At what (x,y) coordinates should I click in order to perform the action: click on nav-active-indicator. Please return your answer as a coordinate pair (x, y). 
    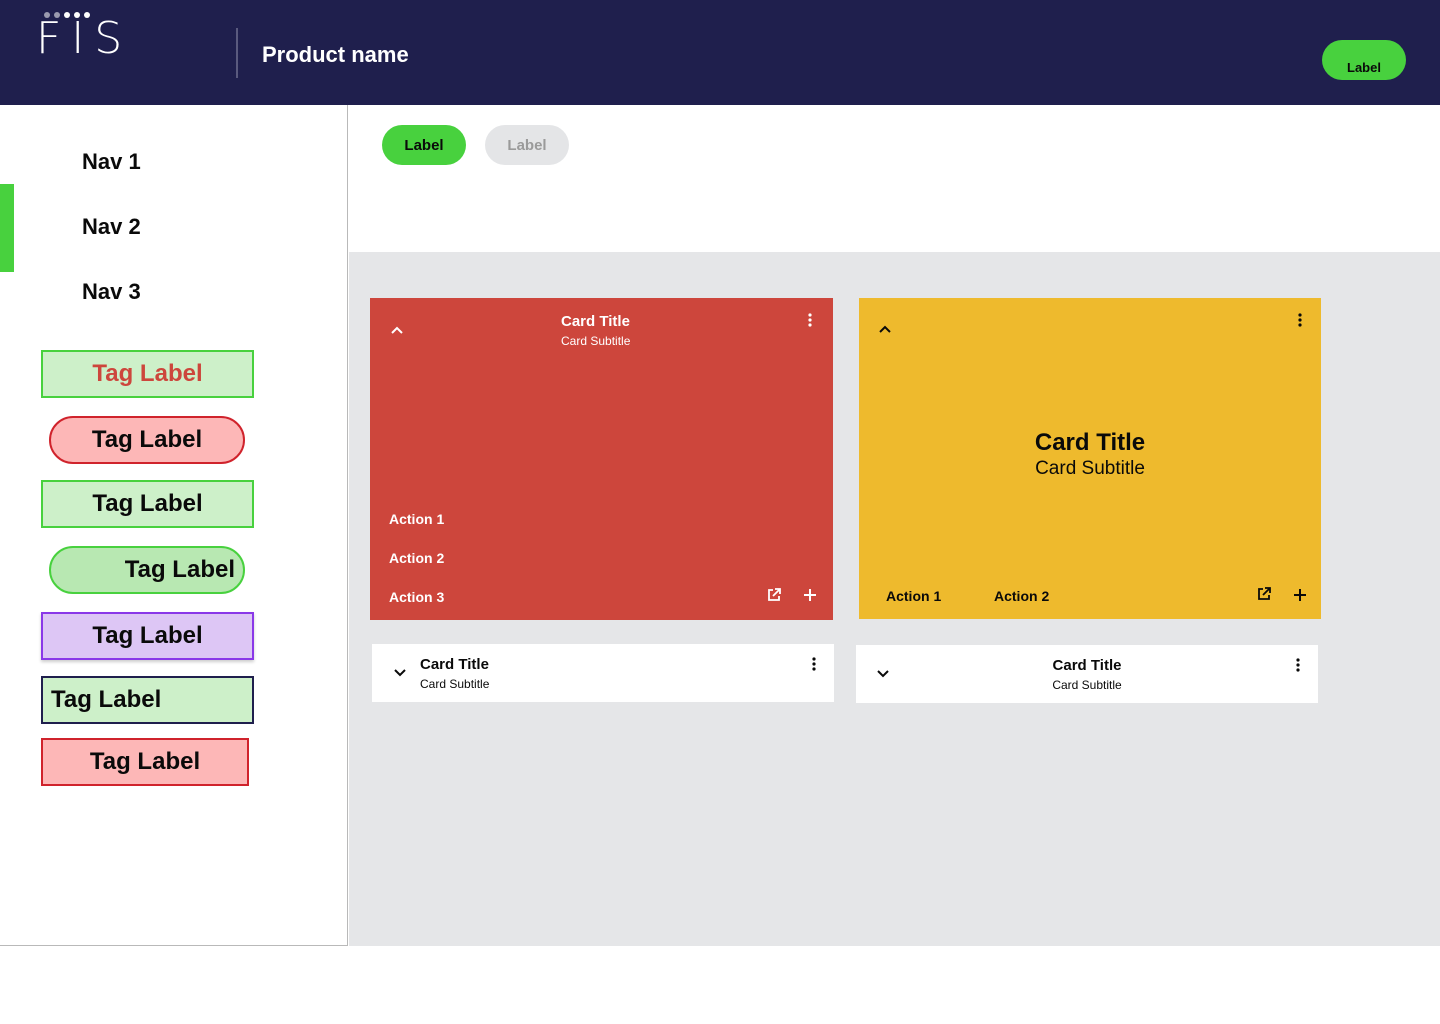
    Looking at the image, I should click on (7, 228).